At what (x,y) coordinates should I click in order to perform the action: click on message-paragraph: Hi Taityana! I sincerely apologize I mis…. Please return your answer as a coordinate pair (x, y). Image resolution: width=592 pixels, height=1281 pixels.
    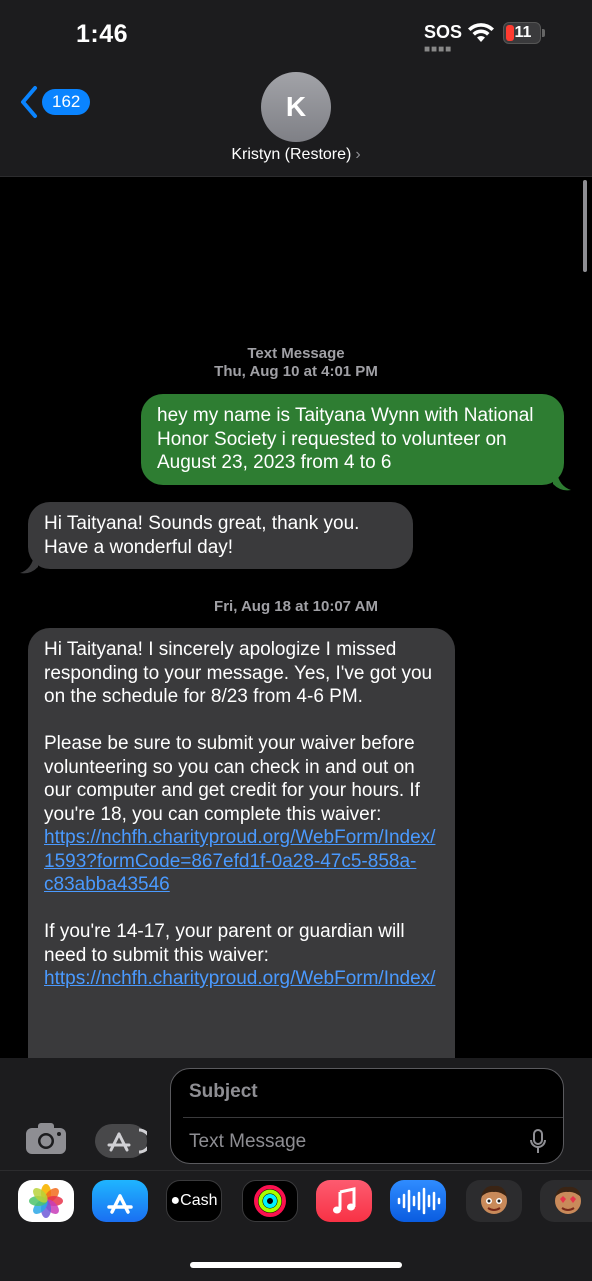
    Looking at the image, I should click on (238, 673).